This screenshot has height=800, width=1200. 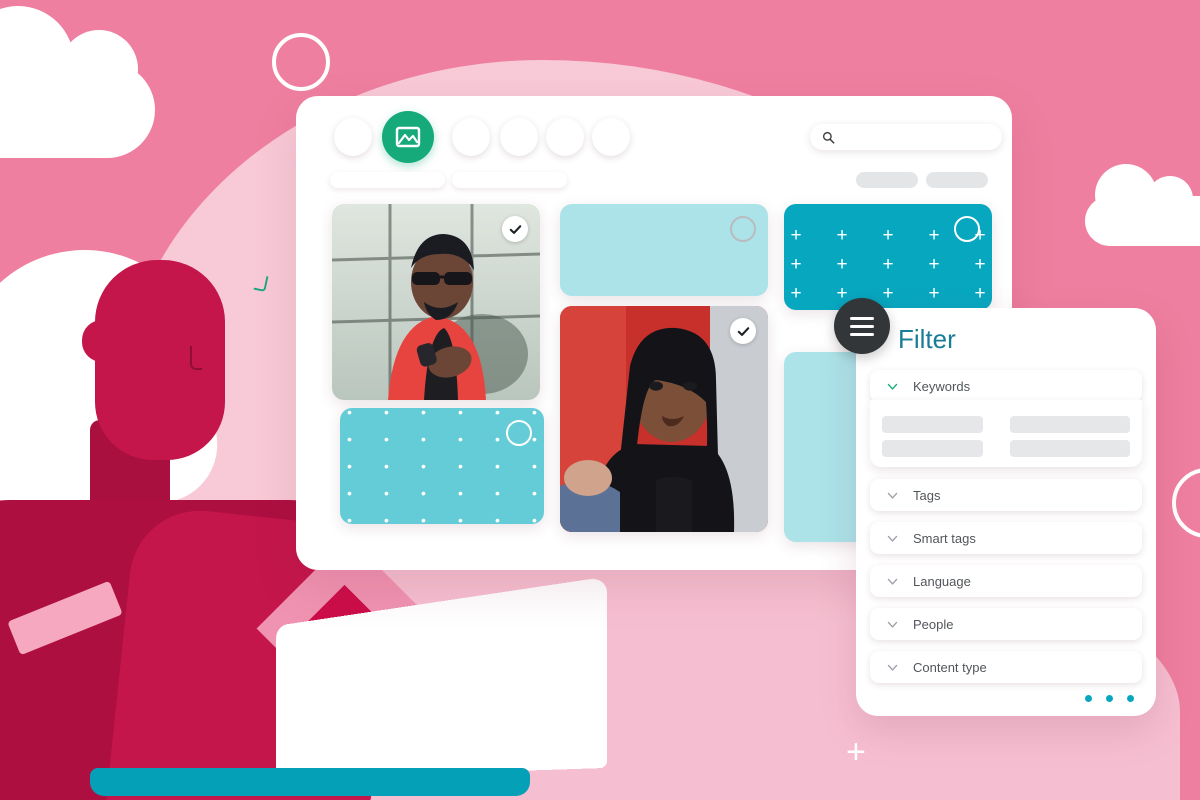 I want to click on filter-panel-title: Filter, so click(x=927, y=339).